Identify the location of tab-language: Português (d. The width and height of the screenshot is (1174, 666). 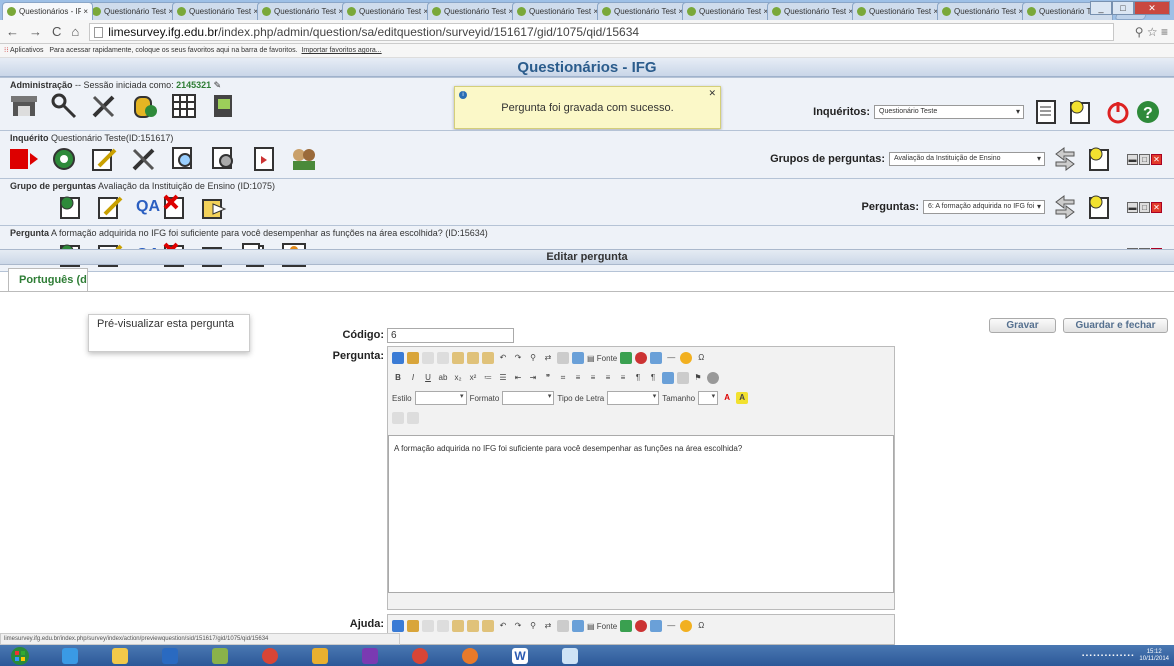
(48, 280).